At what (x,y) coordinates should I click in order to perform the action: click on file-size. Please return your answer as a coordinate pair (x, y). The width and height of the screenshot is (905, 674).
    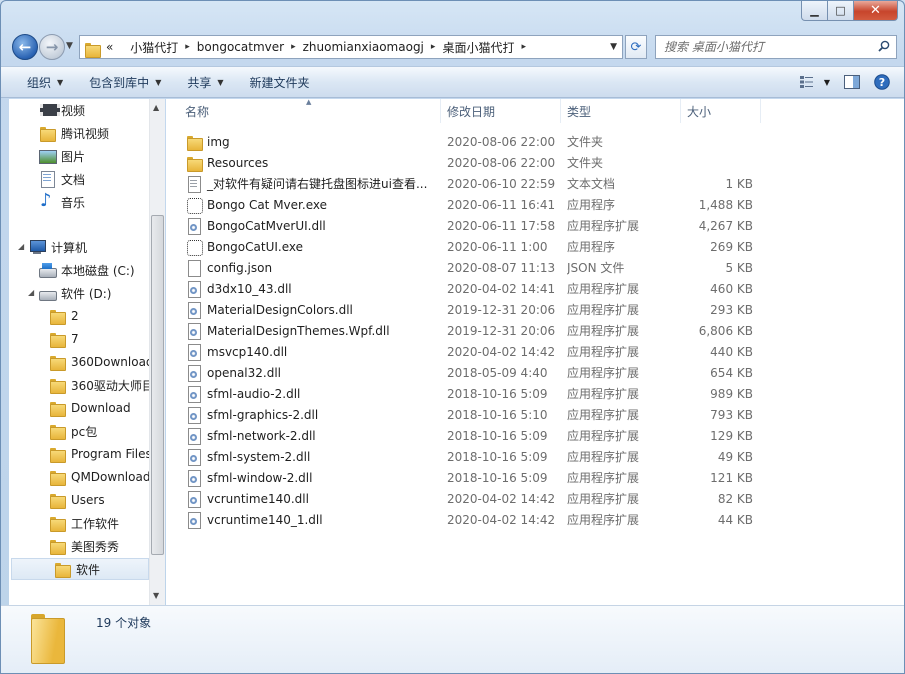
    Looking at the image, I should click on (717, 141).